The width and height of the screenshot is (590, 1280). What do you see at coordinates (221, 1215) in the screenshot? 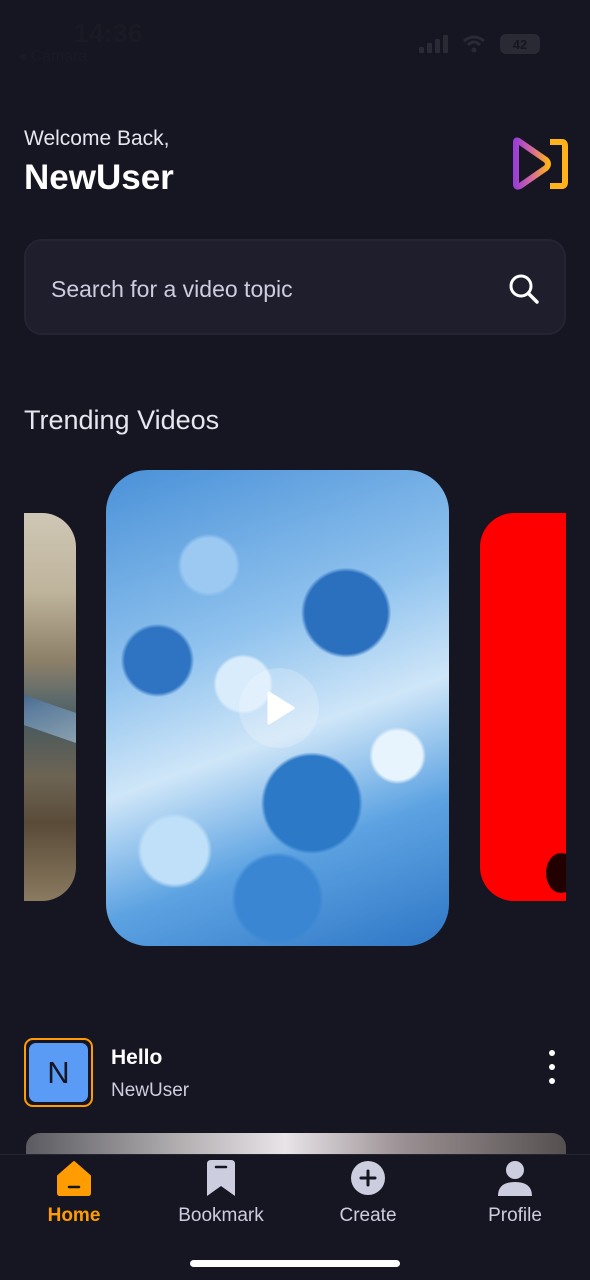
I see `tab-bookmark-label: Bookmark` at bounding box center [221, 1215].